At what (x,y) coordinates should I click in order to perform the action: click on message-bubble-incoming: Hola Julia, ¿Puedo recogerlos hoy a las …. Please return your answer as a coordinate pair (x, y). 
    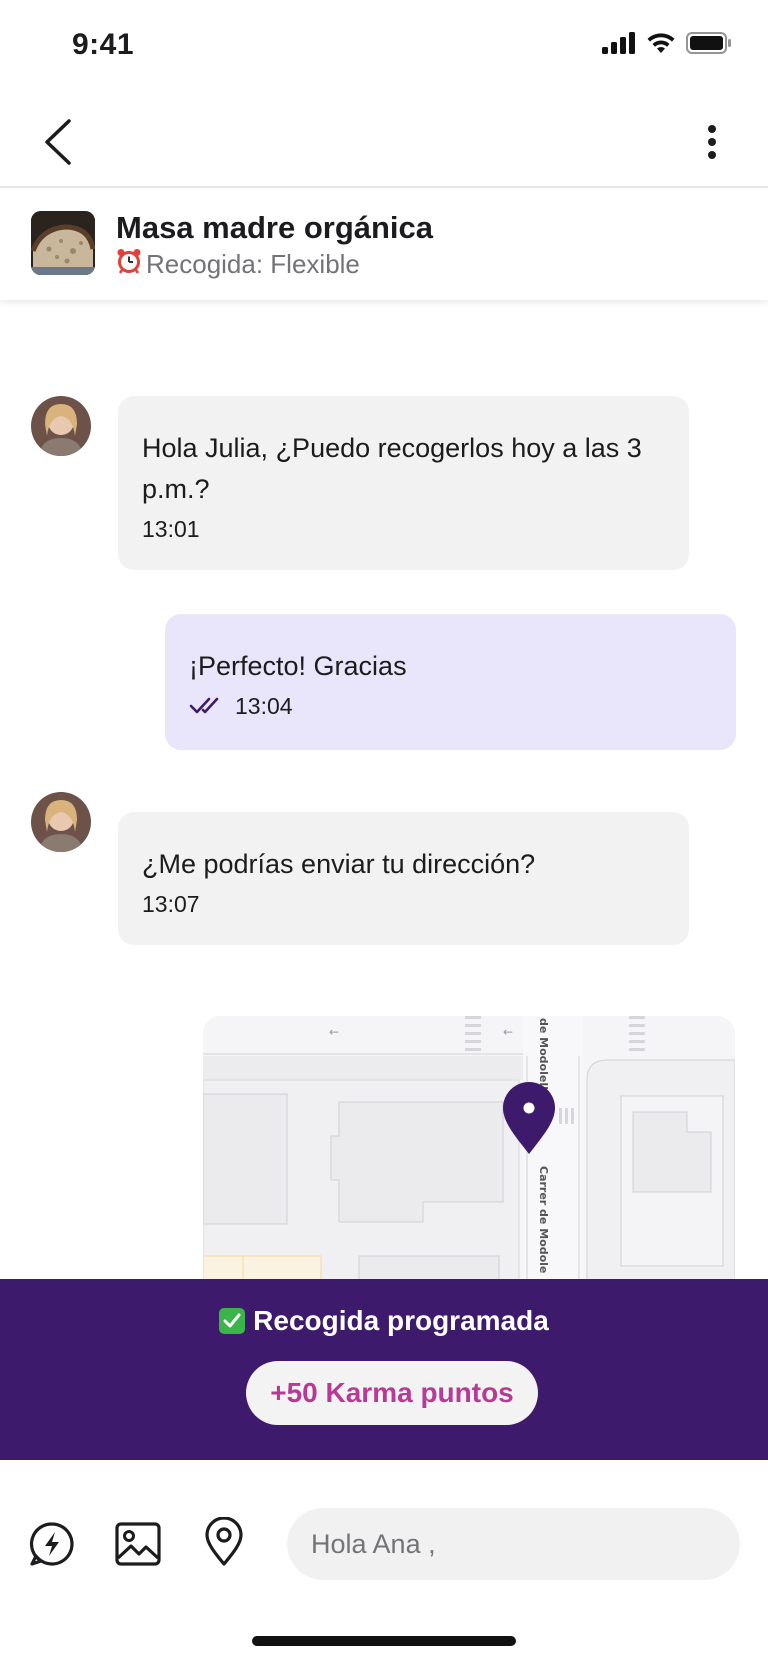
    Looking at the image, I should click on (403, 483).